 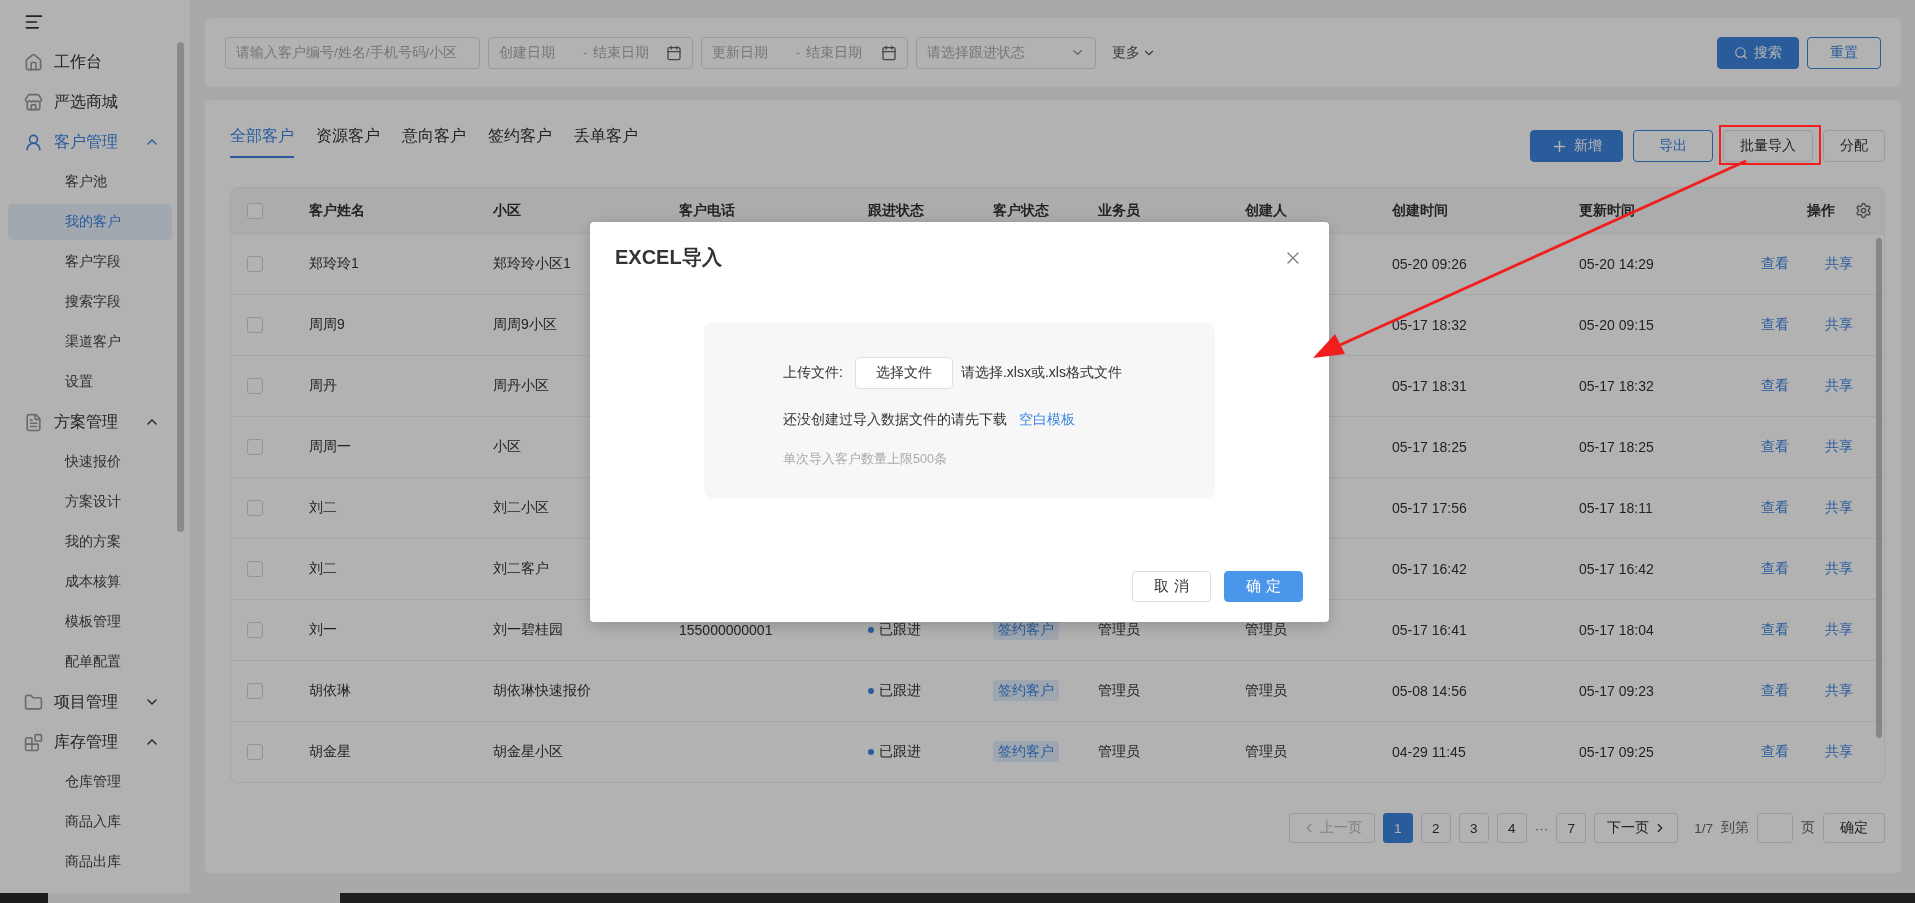 What do you see at coordinates (900, 752) in the screenshot?
I see `table-cell: 已跟进` at bounding box center [900, 752].